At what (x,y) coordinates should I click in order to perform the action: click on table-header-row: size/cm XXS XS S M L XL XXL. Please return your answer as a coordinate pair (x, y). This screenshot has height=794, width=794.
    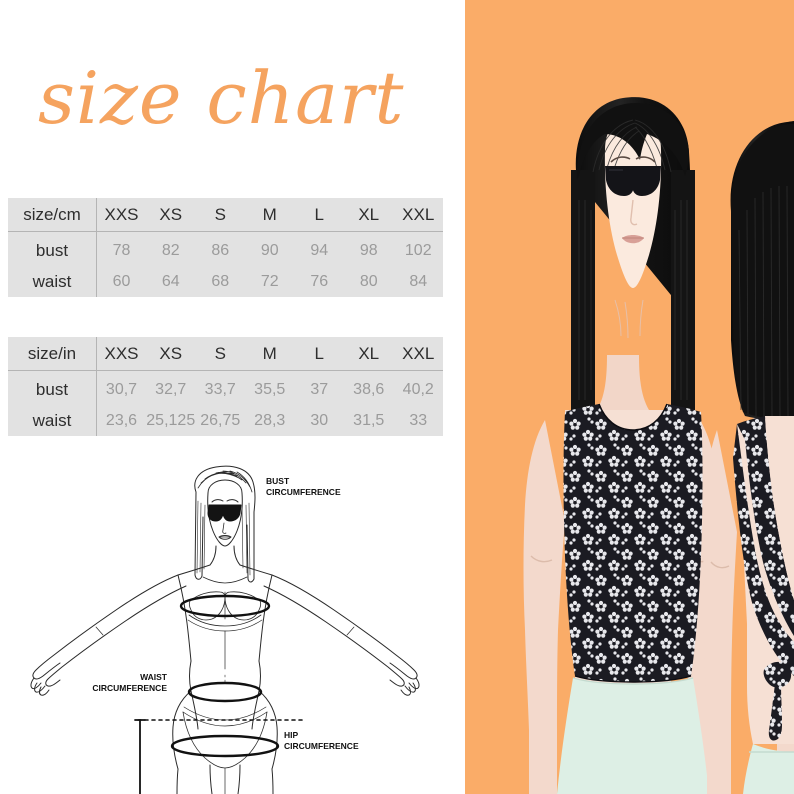
    Looking at the image, I should click on (225, 215).